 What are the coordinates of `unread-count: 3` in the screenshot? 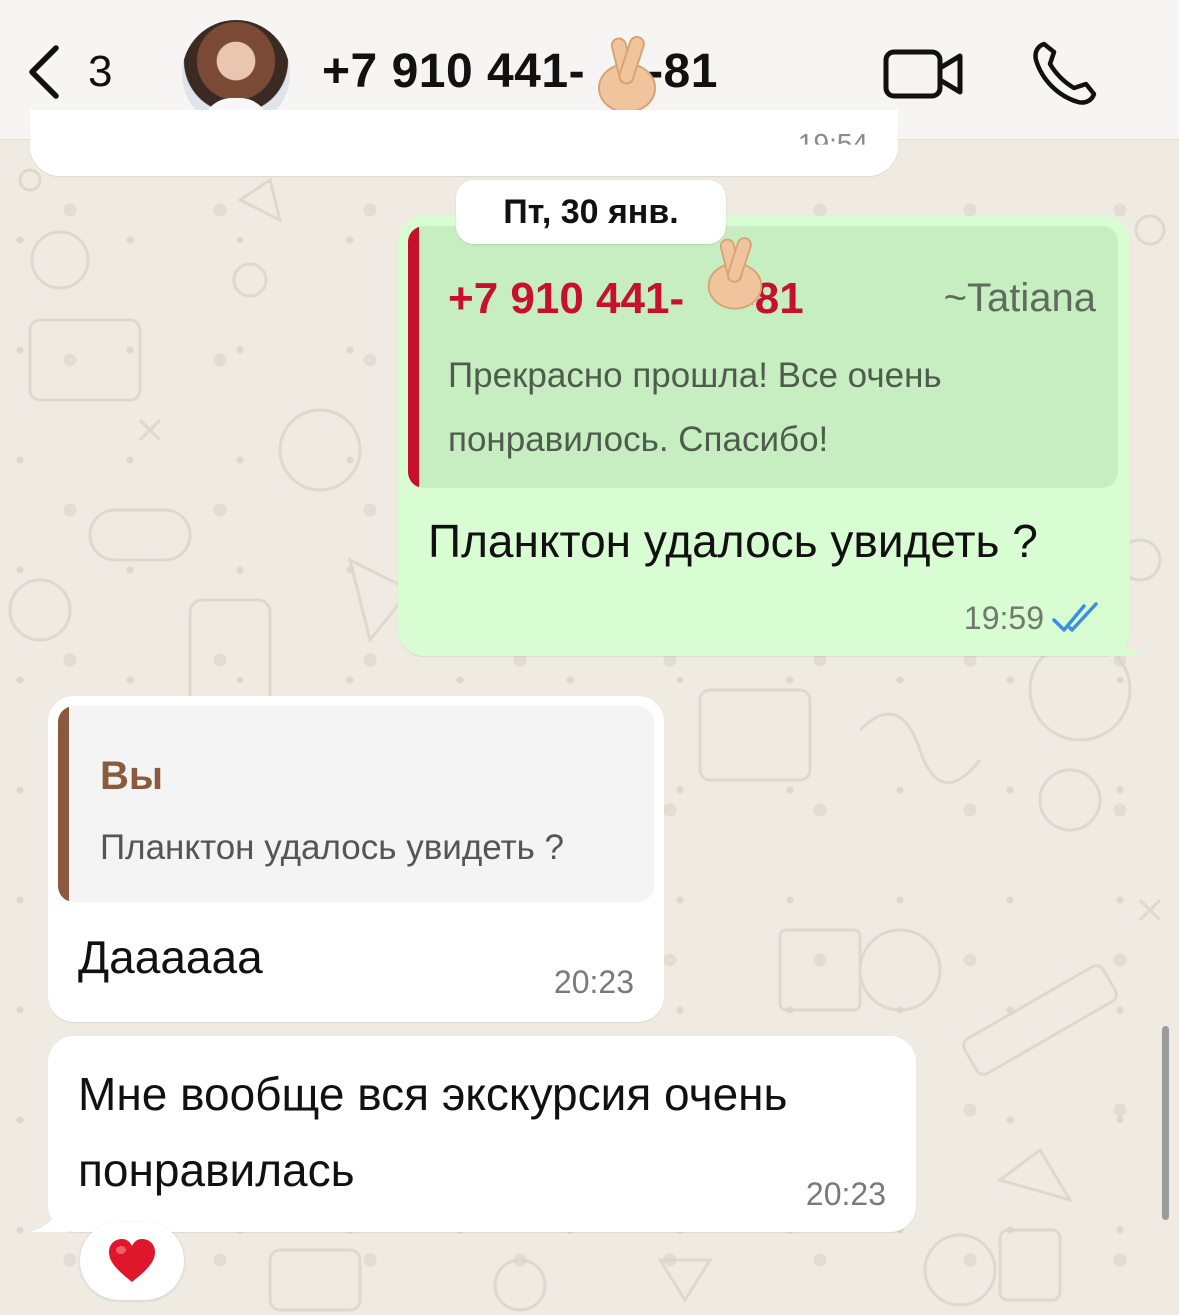 It's located at (100, 71).